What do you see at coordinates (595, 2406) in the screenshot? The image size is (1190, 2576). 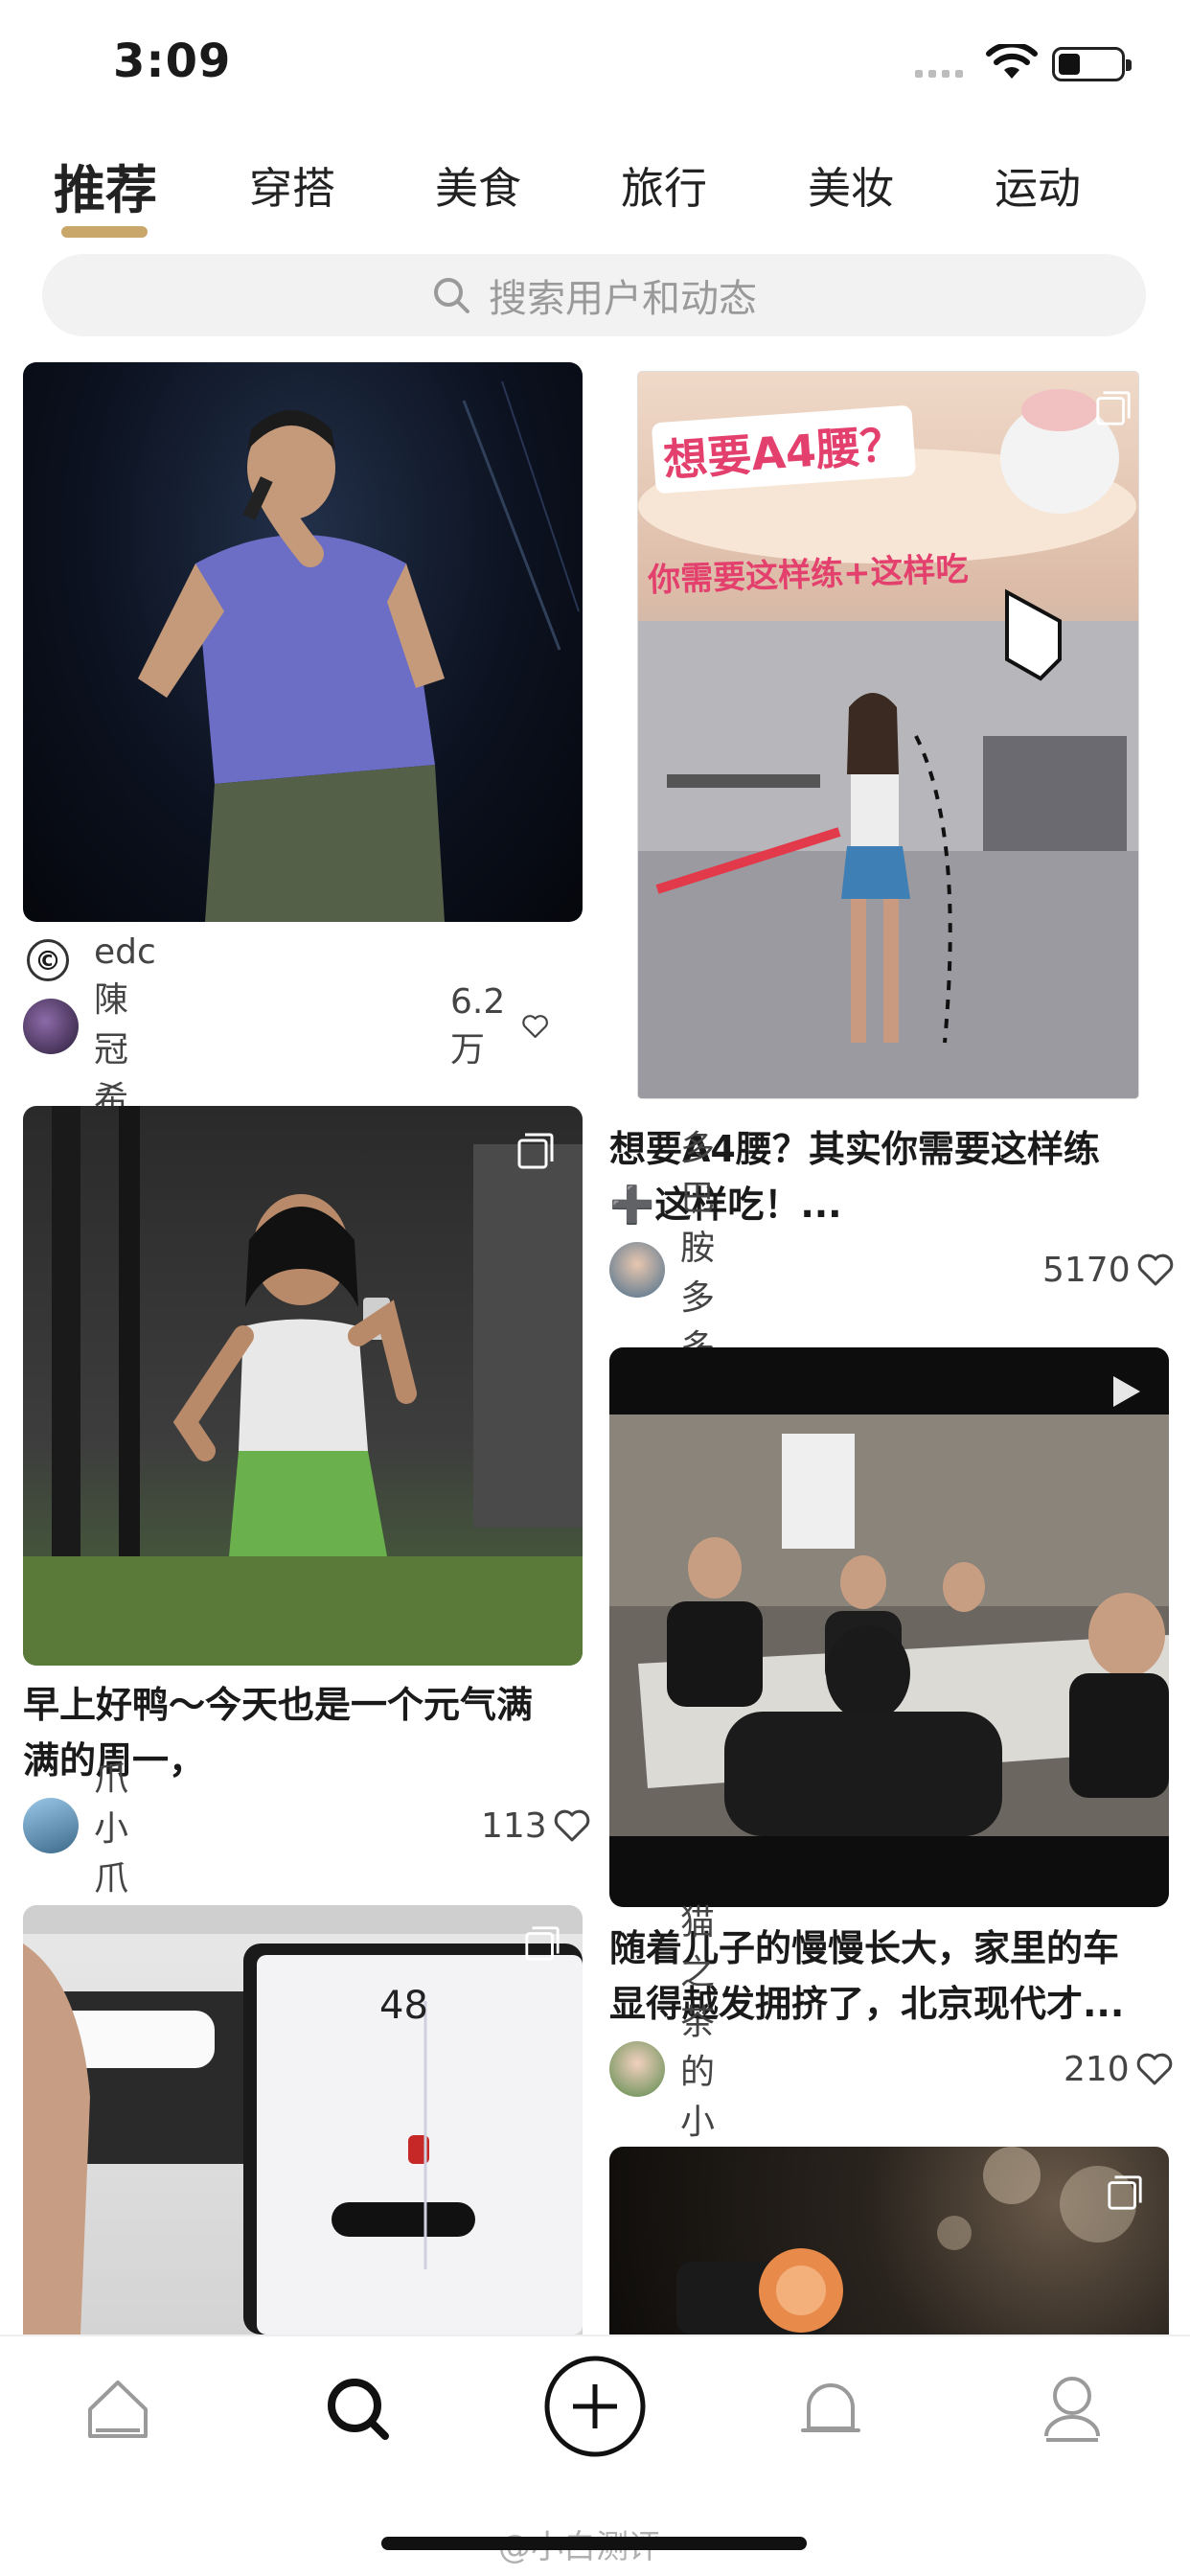 I see `add-post-icon` at bounding box center [595, 2406].